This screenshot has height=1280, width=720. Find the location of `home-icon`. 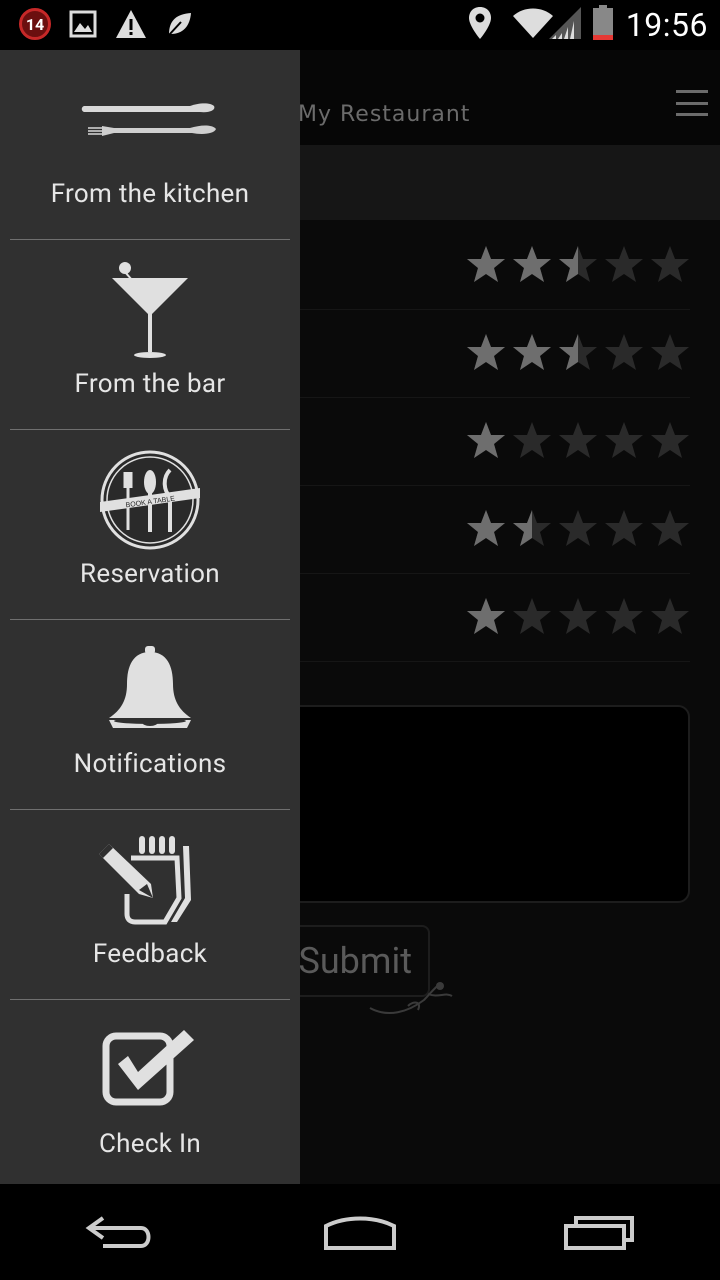

home-icon is located at coordinates (360, 1233).